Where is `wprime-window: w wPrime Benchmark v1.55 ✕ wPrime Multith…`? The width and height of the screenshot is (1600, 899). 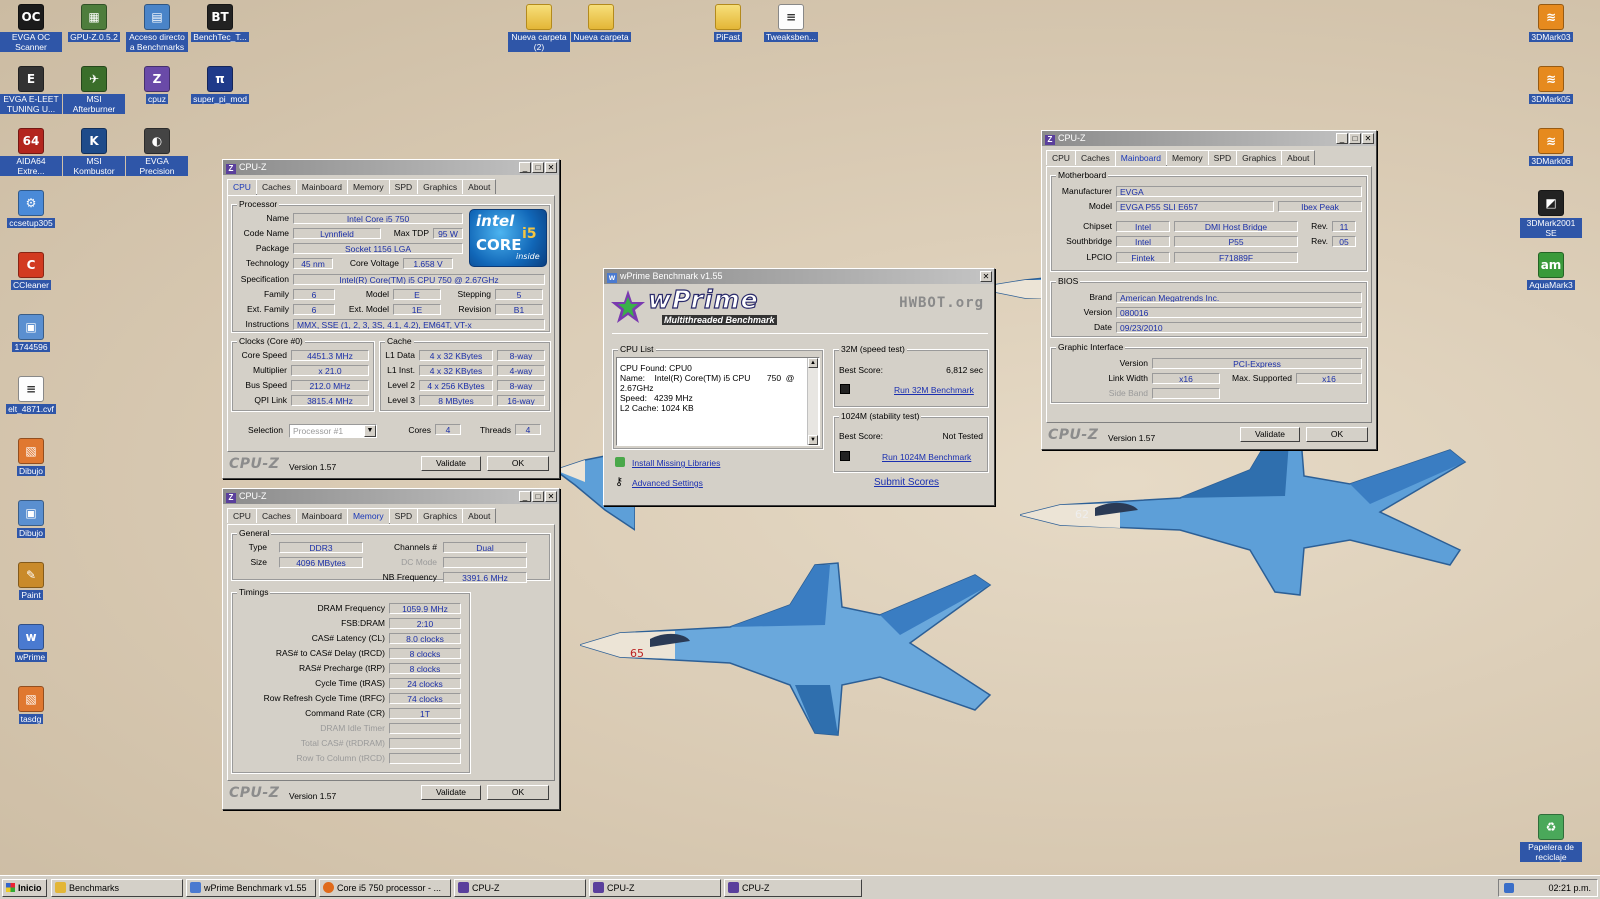
wprime-window: w wPrime Benchmark v1.55 ✕ wPrime Multith… is located at coordinates (799, 387).